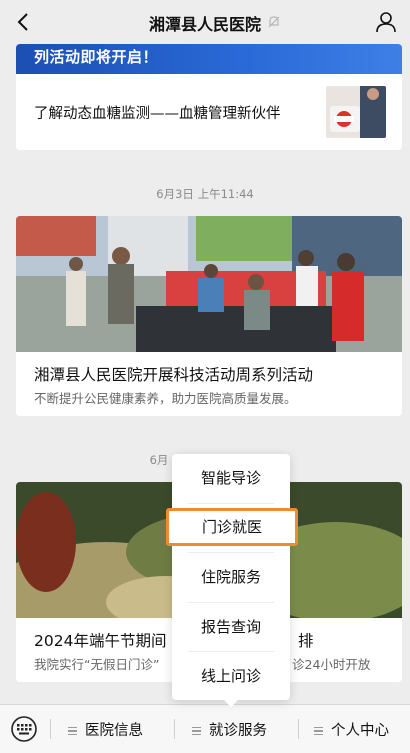 This screenshot has height=753, width=410. Describe the element at coordinates (232, 527) in the screenshot. I see `submenu-item-outpatient: 门诊就医` at that location.